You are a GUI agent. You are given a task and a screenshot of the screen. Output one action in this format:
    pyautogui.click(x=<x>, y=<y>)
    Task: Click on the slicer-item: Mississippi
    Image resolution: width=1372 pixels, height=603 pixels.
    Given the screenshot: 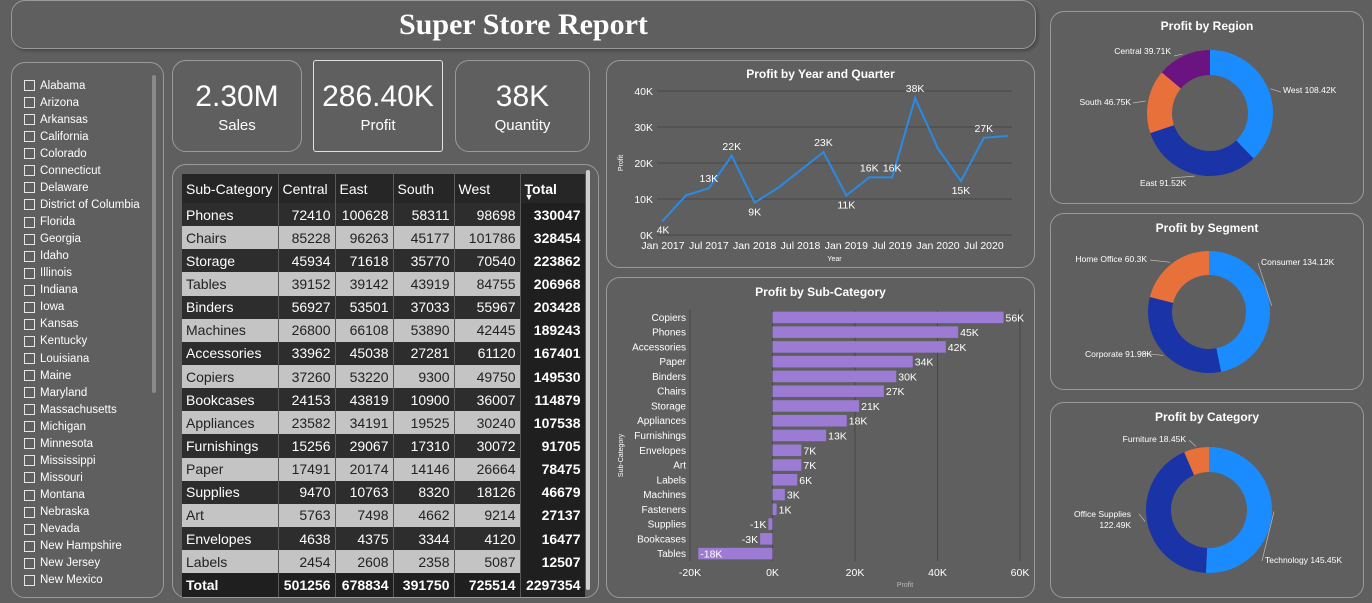 What is the action you would take?
    pyautogui.click(x=89, y=460)
    